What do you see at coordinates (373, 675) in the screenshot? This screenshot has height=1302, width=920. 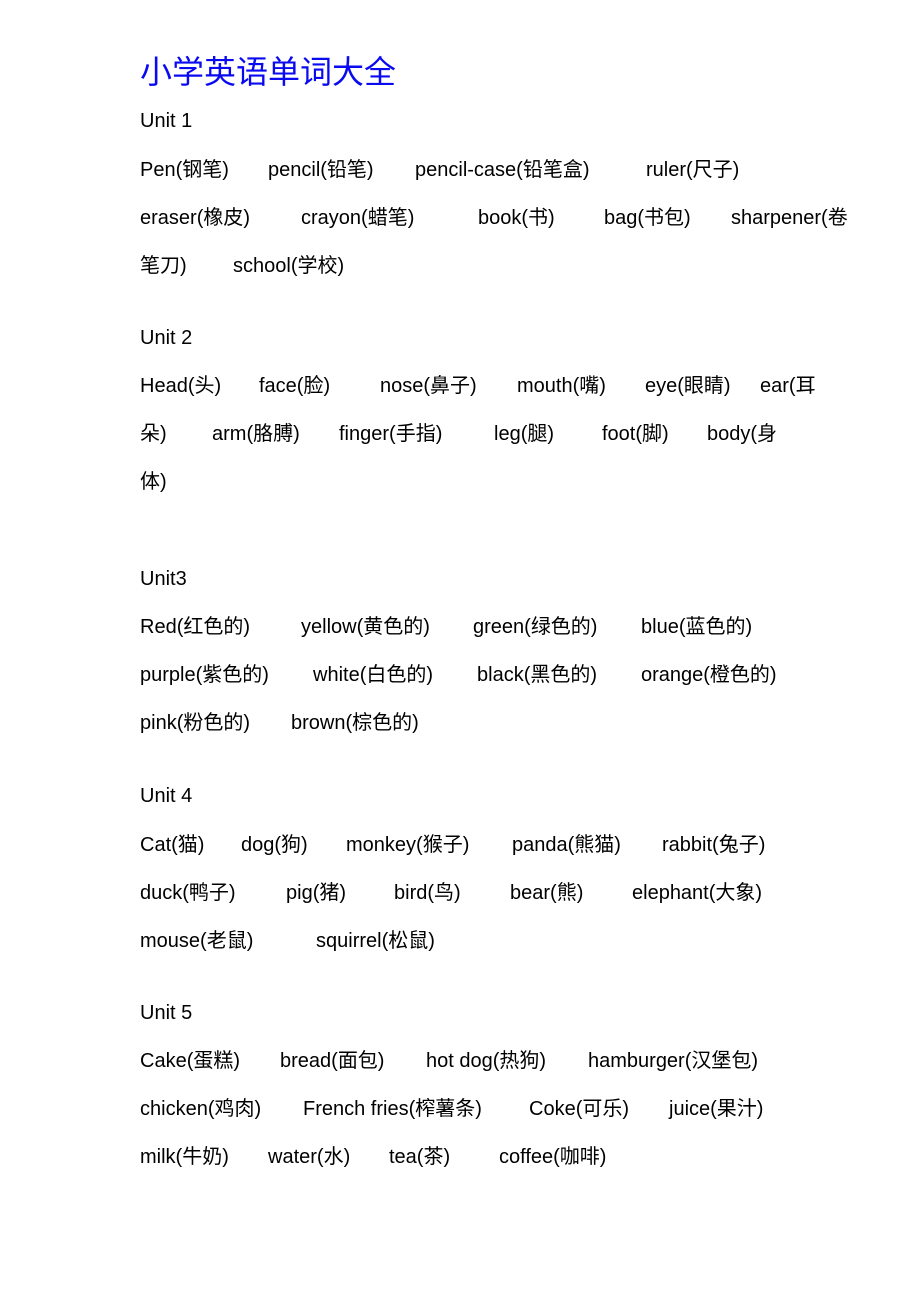 I see `vocab-entry: white(白色的)` at bounding box center [373, 675].